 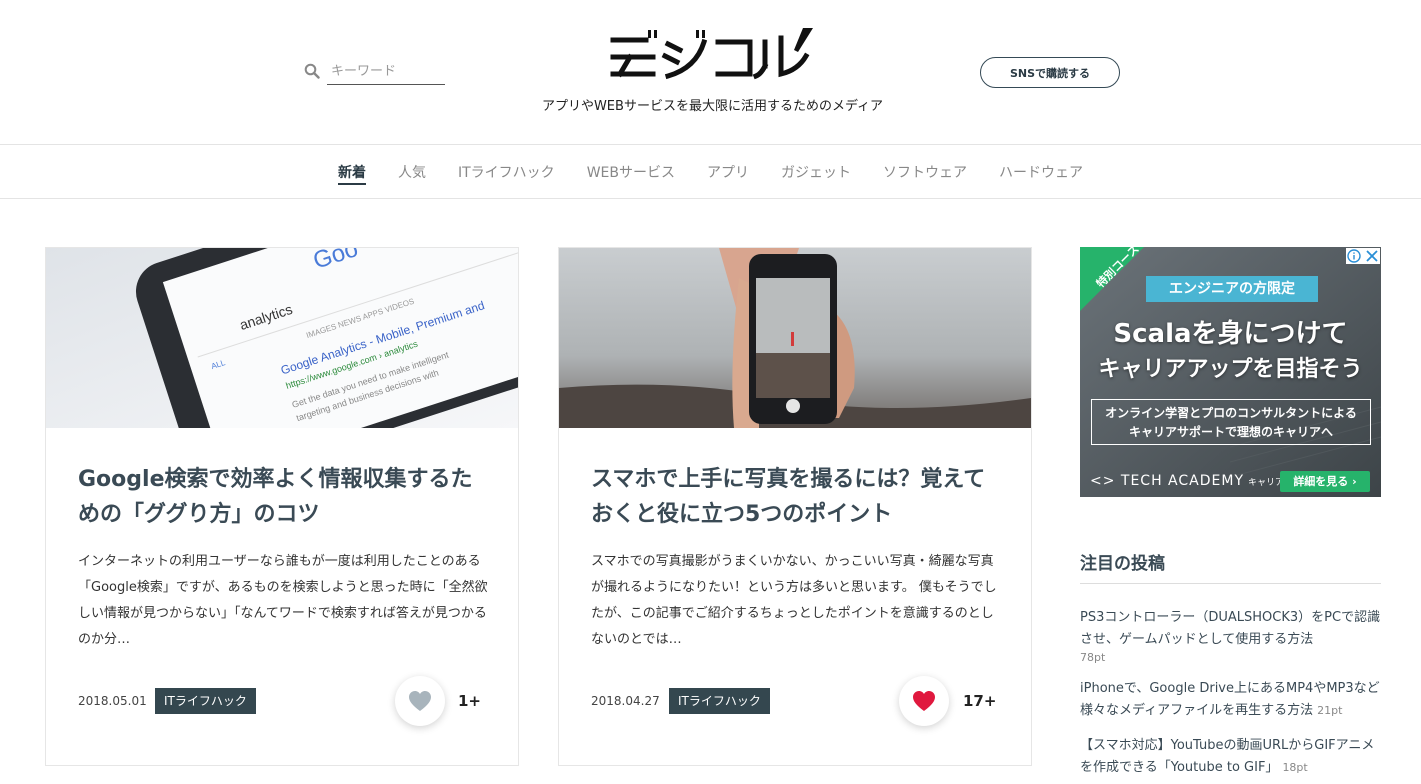 What do you see at coordinates (1325, 481) in the screenshot?
I see `ad-cta-button: 詳細を見る ›` at bounding box center [1325, 481].